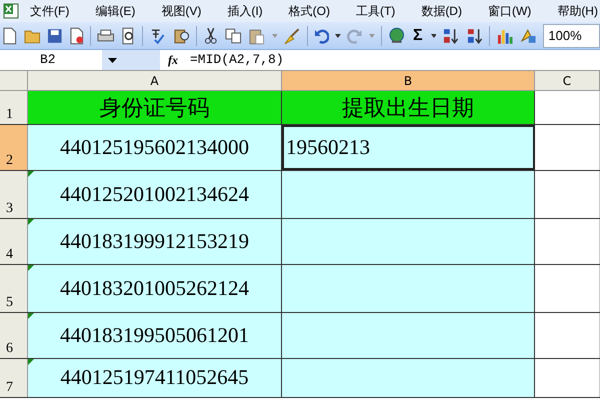  Describe the element at coordinates (408, 147) in the screenshot. I see `table-cell: 19560213` at that location.